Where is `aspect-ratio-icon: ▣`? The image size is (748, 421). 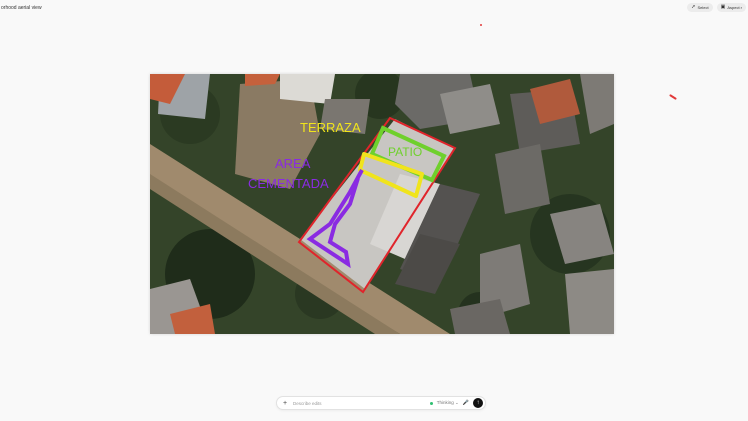 aspect-ratio-icon: ▣ is located at coordinates (723, 7).